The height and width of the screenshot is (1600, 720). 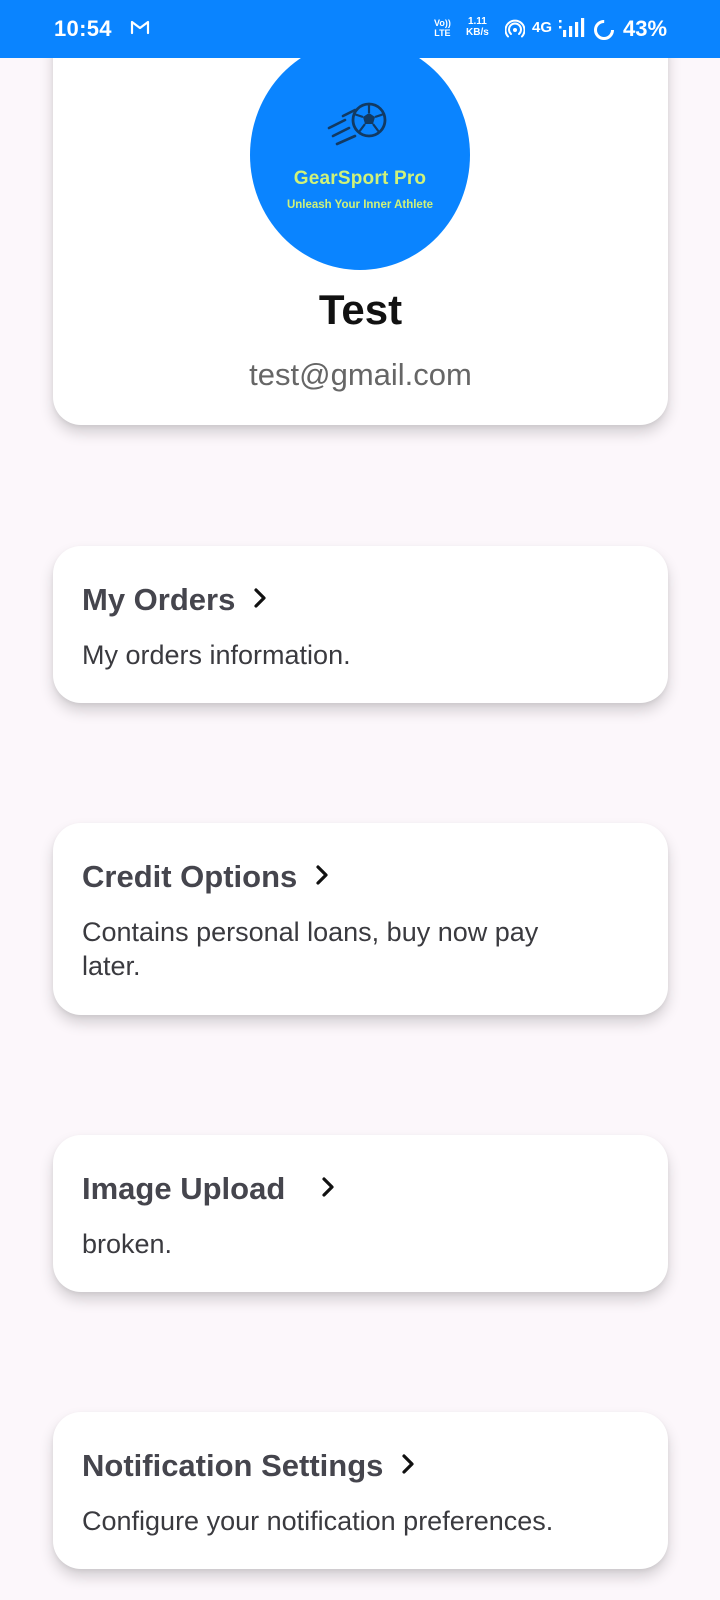 I want to click on image-upload-title-row: Image Upload, so click(x=209, y=1189).